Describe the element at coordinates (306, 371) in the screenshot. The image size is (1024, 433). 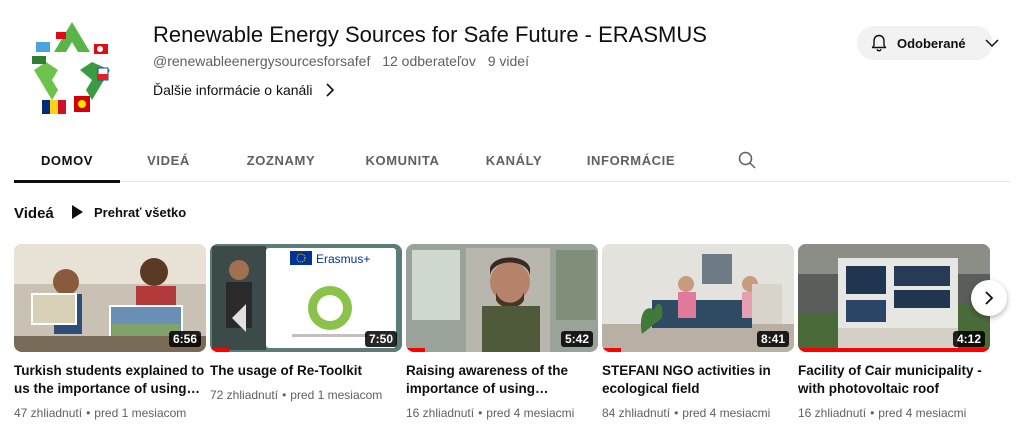
I see `video-title: The usage of Re-Toolkit` at that location.